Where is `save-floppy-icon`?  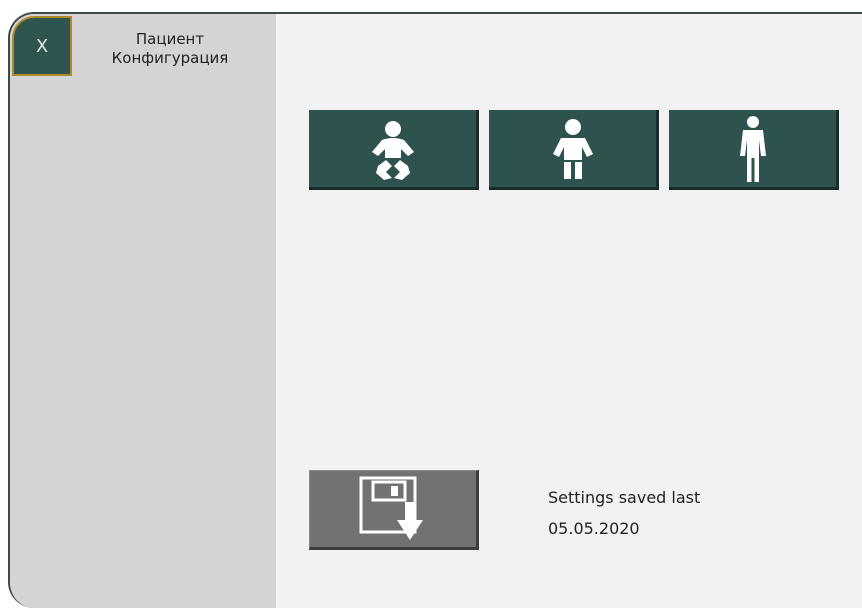 save-floppy-icon is located at coordinates (391, 508).